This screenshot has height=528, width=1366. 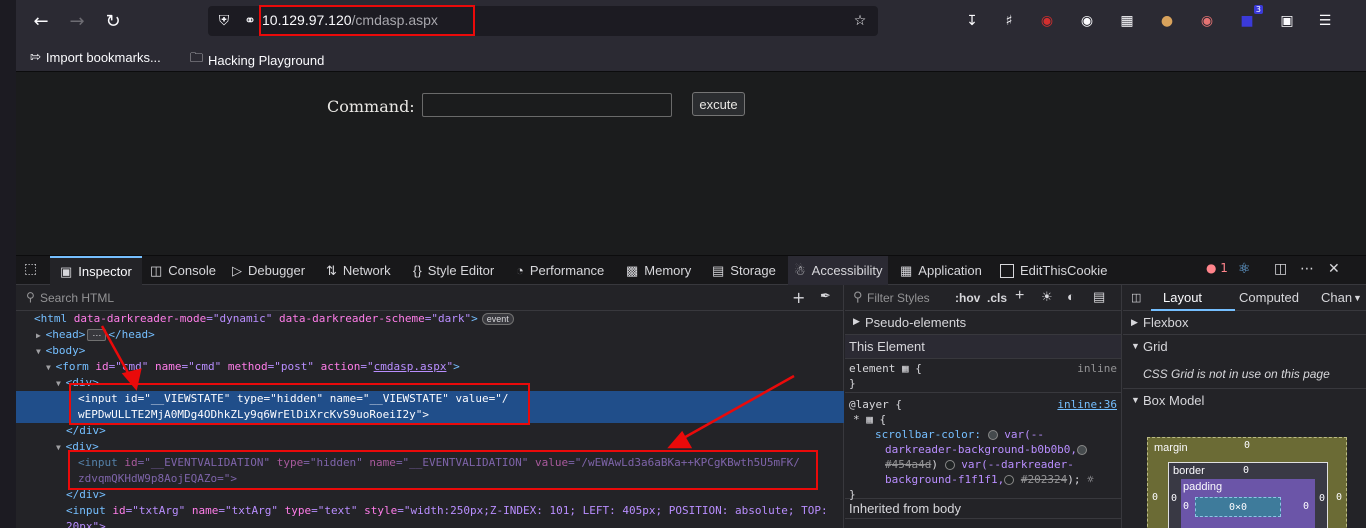 What do you see at coordinates (1047, 297) in the screenshot?
I see `light-mode-icon: ☀` at bounding box center [1047, 297].